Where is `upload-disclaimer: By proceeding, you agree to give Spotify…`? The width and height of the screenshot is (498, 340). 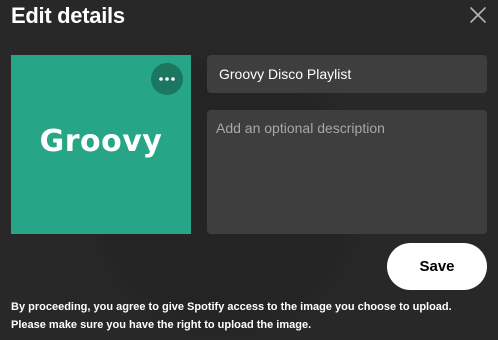 upload-disclaimer: By proceeding, you agree to give Spotify… is located at coordinates (231, 316).